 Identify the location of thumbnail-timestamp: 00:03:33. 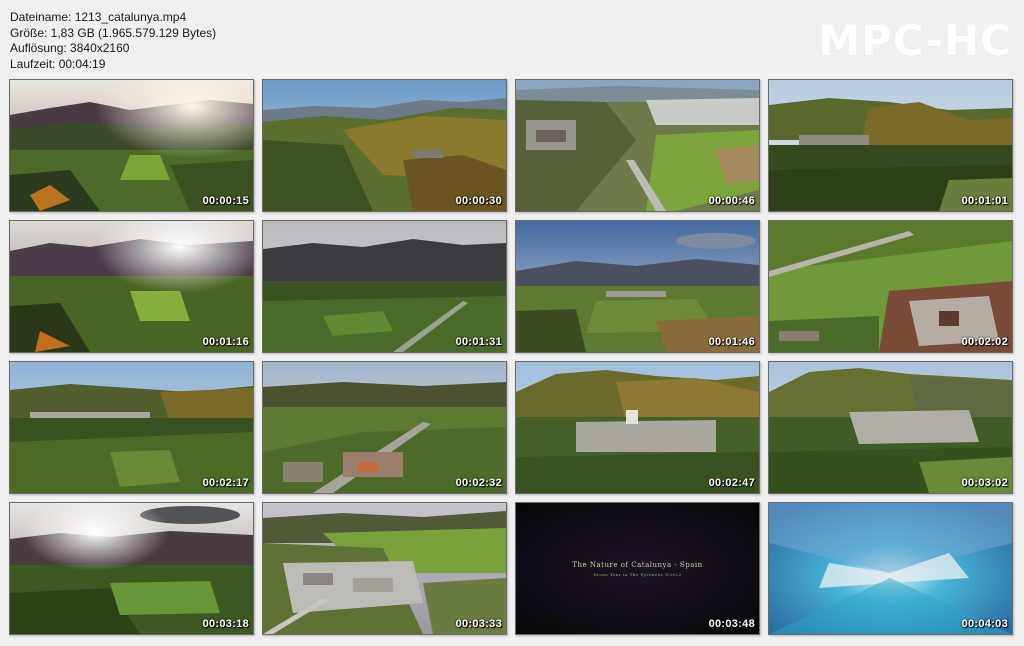
(478, 624).